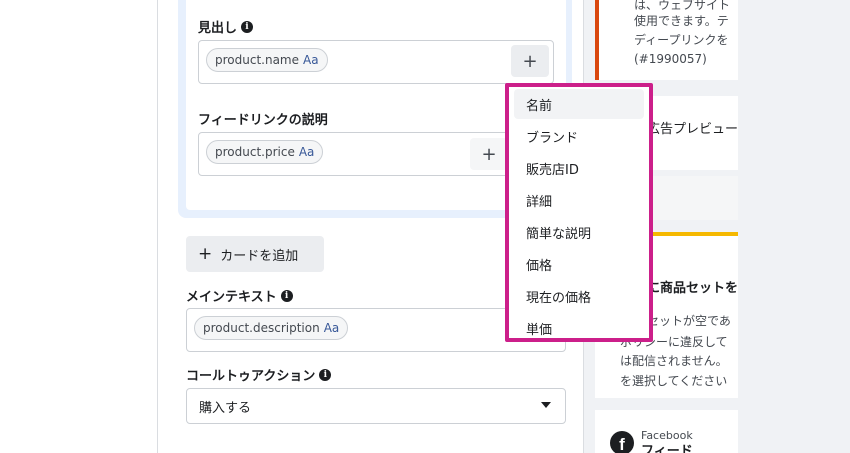 This screenshot has width=850, height=453. What do you see at coordinates (667, 448) in the screenshot?
I see `placement-name: フィード` at bounding box center [667, 448].